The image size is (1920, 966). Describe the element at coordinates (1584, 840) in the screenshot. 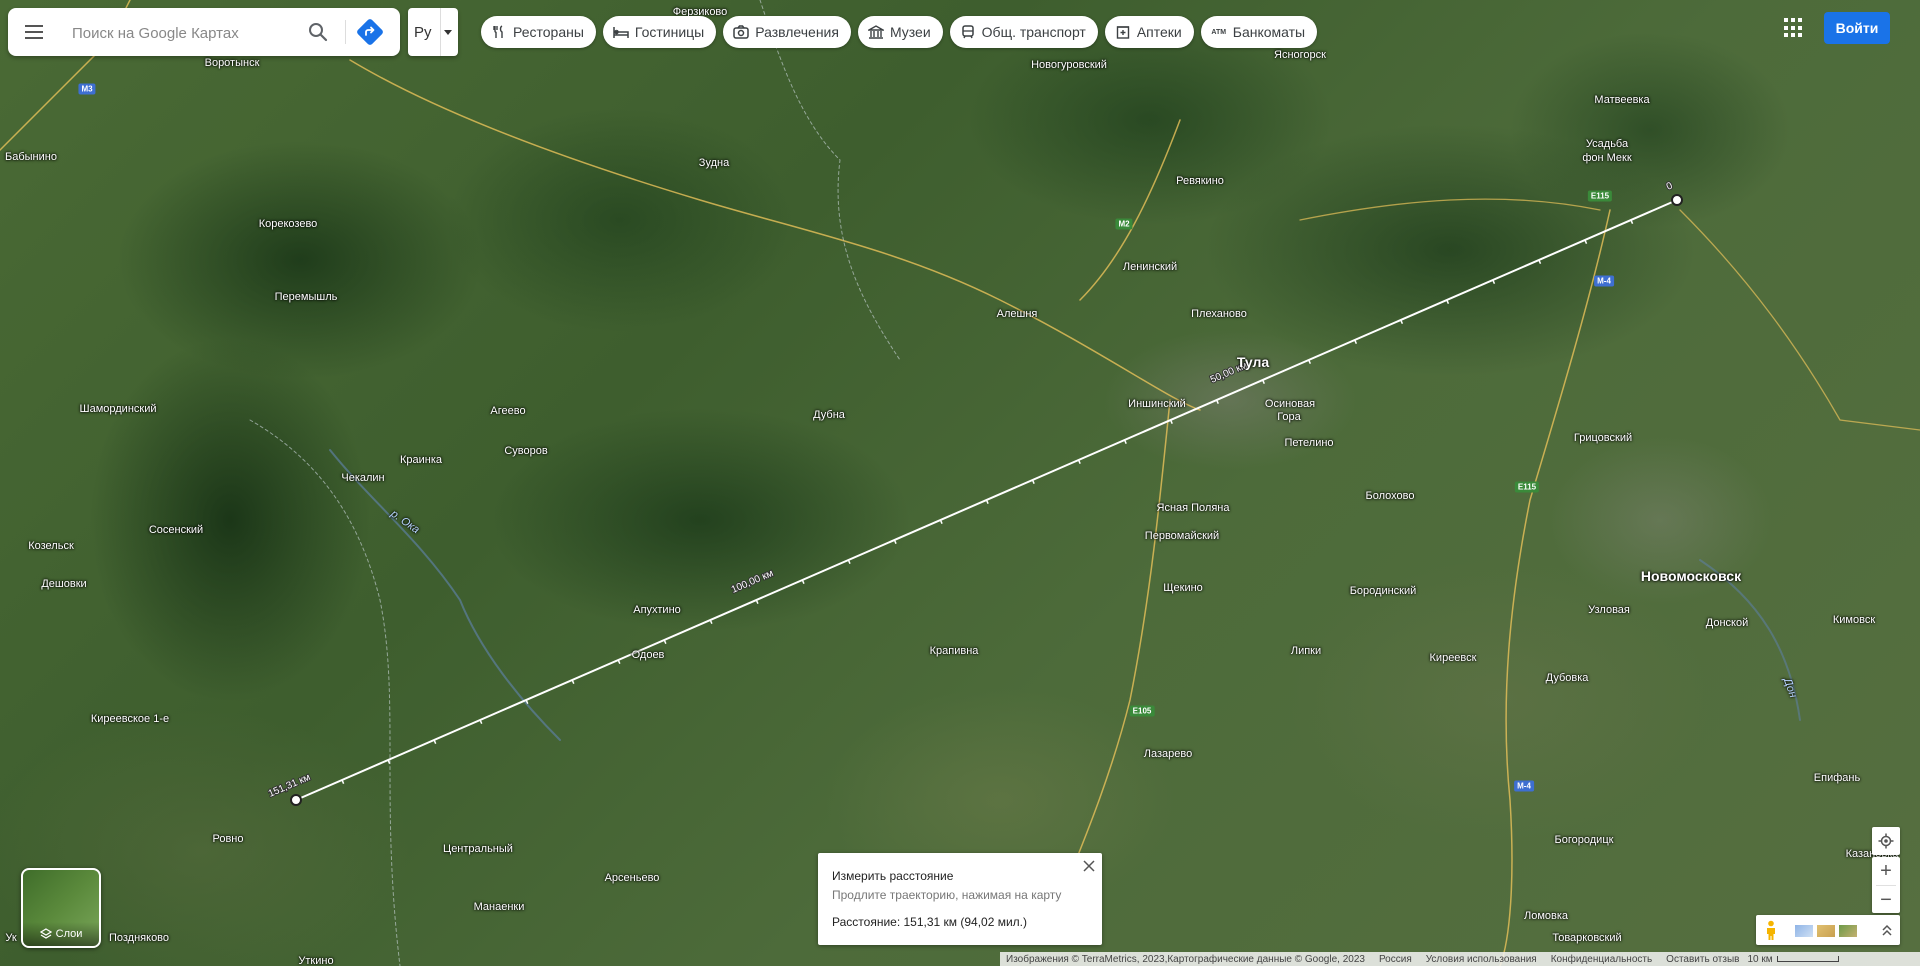

I see `place-label: Богородицк` at that location.